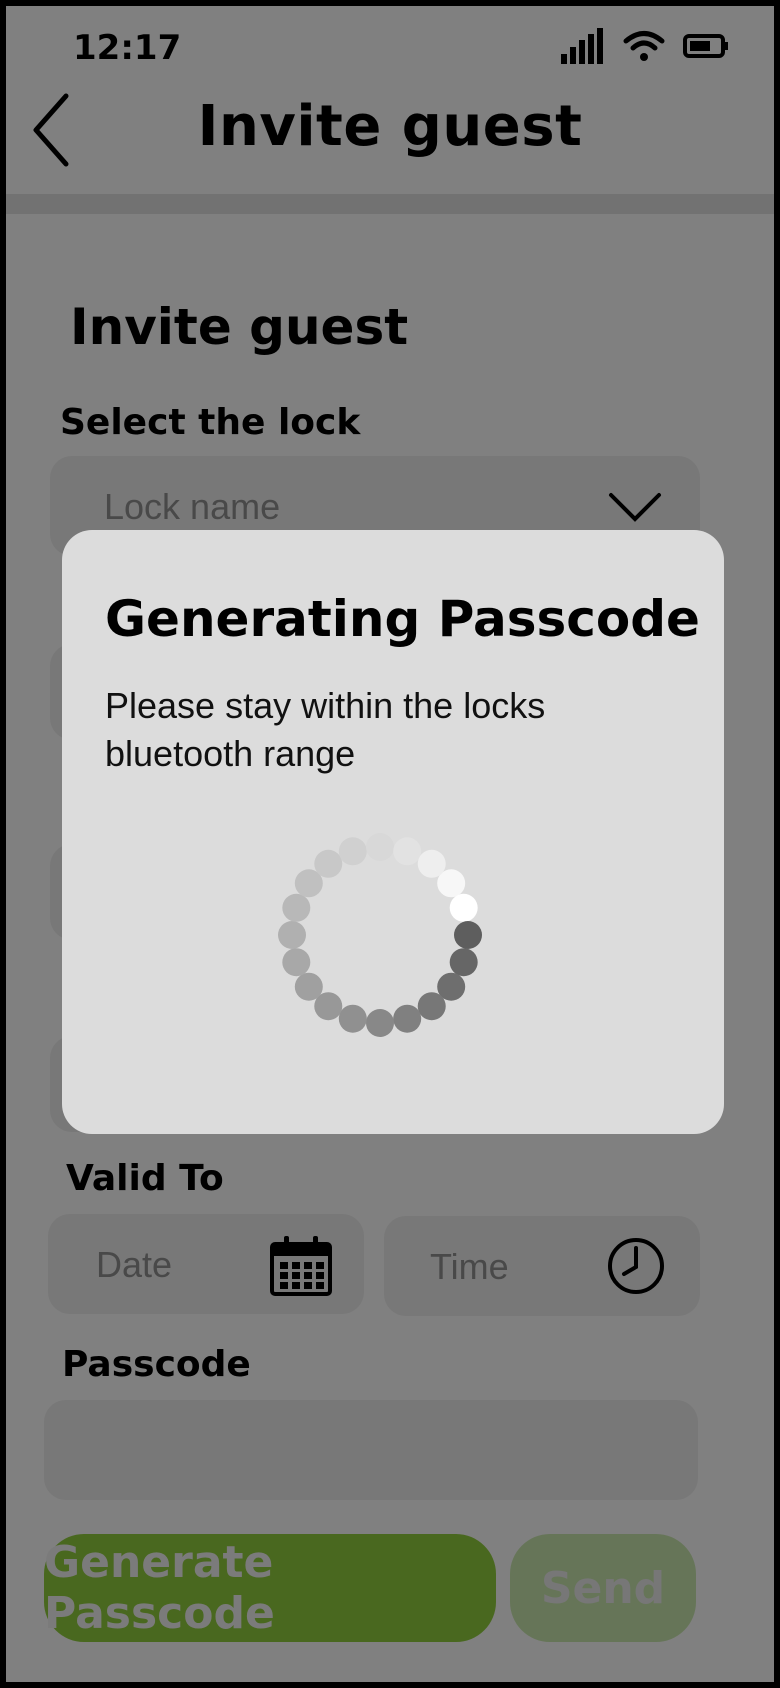 Image resolution: width=780 pixels, height=1688 pixels. What do you see at coordinates (380, 935) in the screenshot?
I see `loading-spinner-icon` at bounding box center [380, 935].